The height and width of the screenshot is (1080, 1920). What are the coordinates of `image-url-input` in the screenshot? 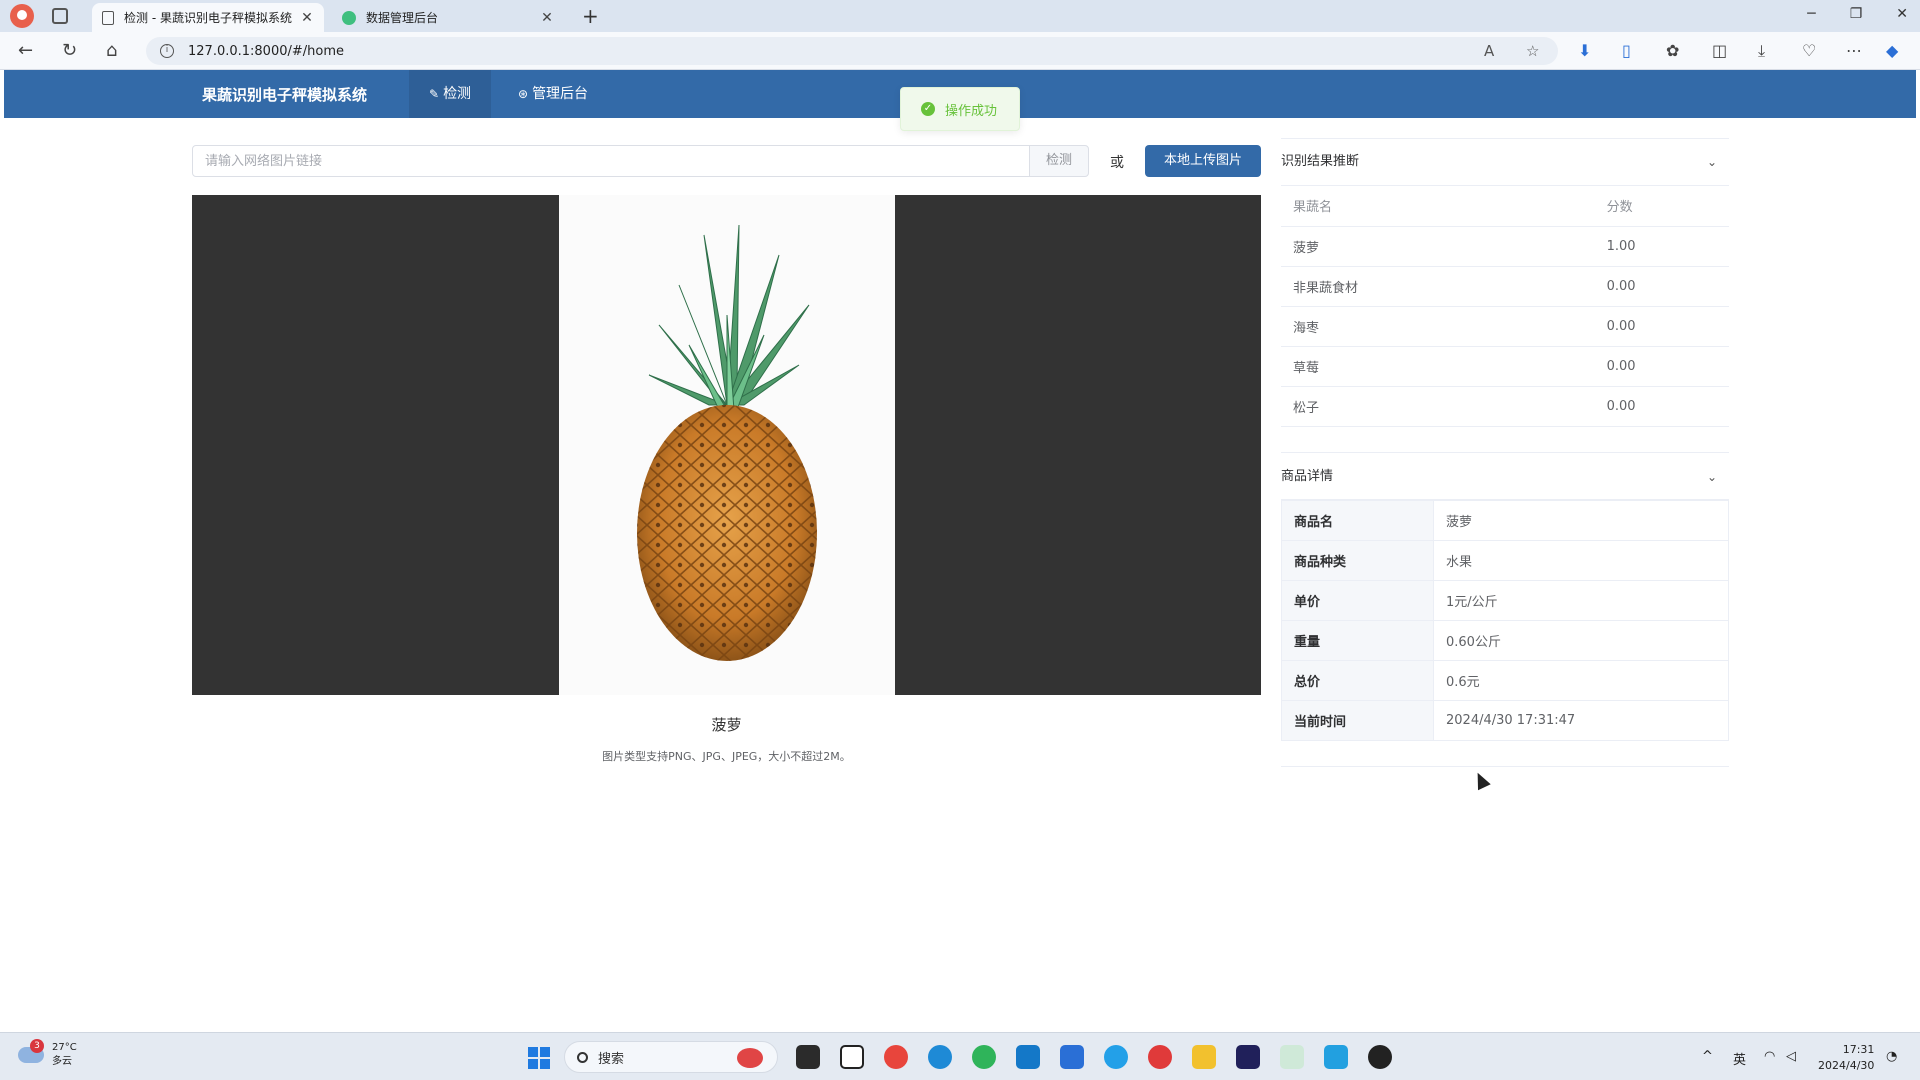 It's located at (611, 161).